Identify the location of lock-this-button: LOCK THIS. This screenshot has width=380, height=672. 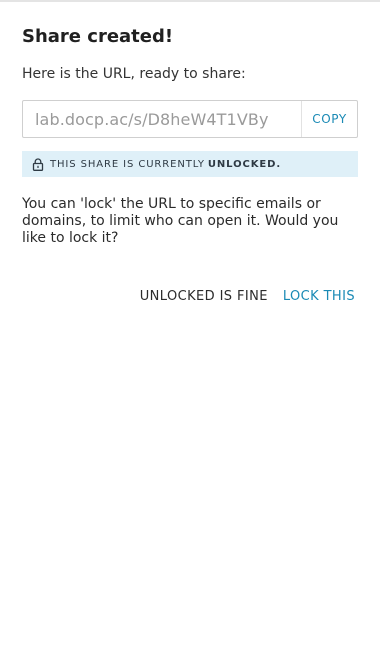
(319, 296).